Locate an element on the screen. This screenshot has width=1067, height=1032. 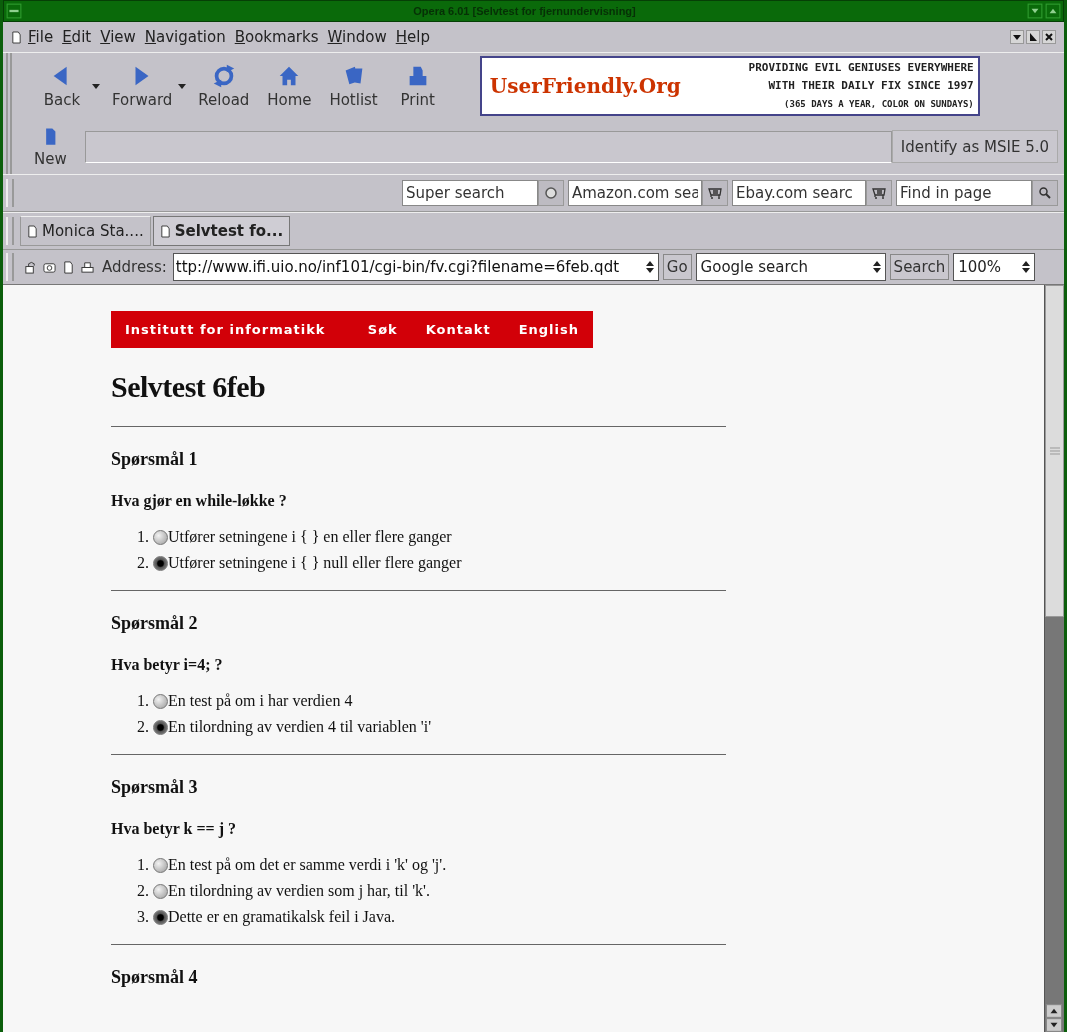
question-text: Hva betyr k == j ? is located at coordinates (174, 829).